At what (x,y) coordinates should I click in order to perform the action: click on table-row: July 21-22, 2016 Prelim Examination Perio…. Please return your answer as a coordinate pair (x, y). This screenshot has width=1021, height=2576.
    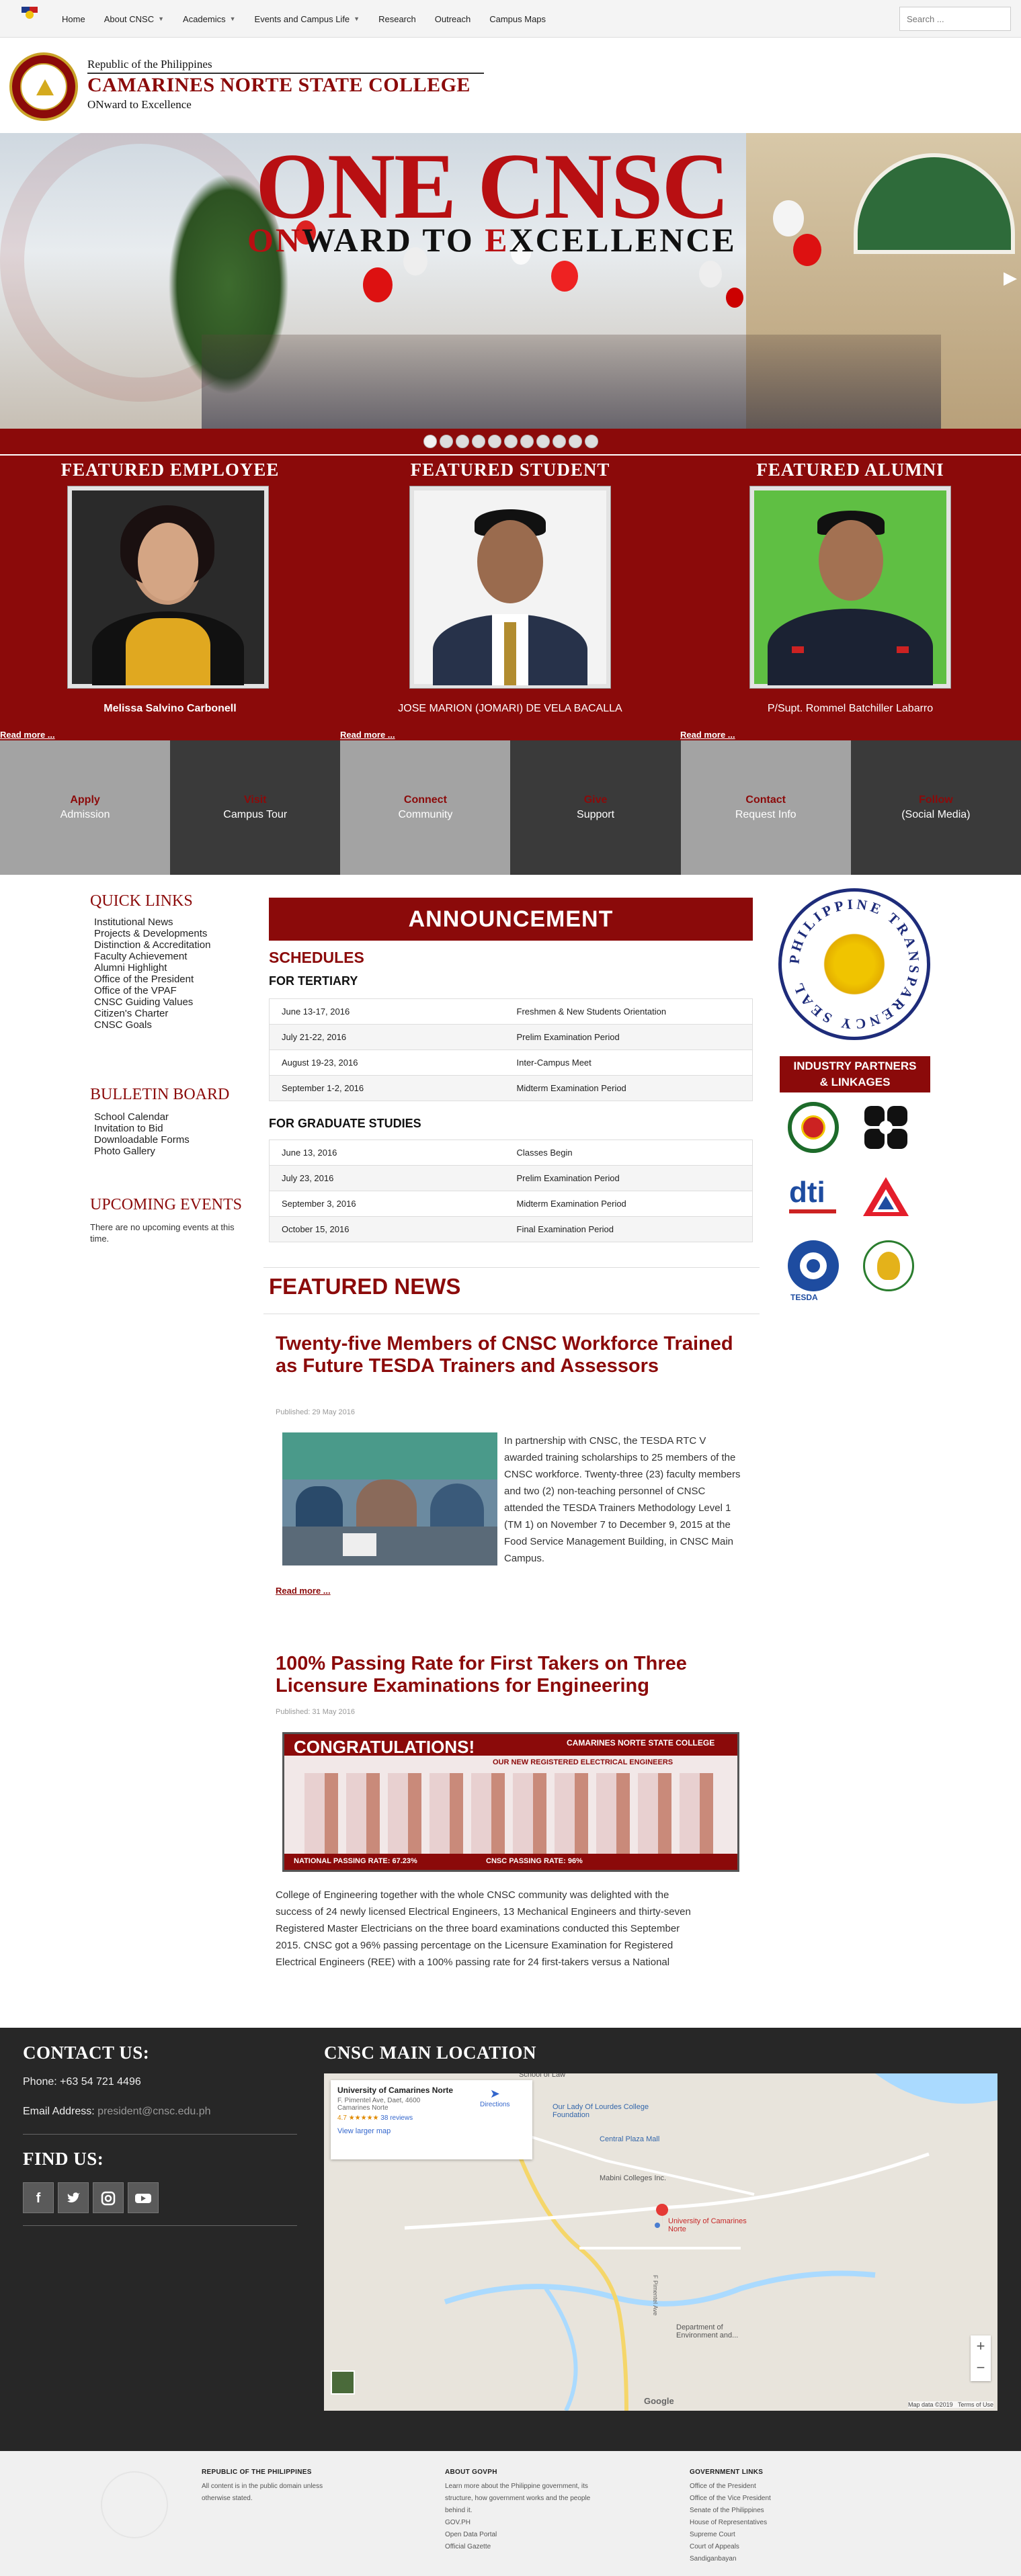
    Looking at the image, I should click on (511, 1037).